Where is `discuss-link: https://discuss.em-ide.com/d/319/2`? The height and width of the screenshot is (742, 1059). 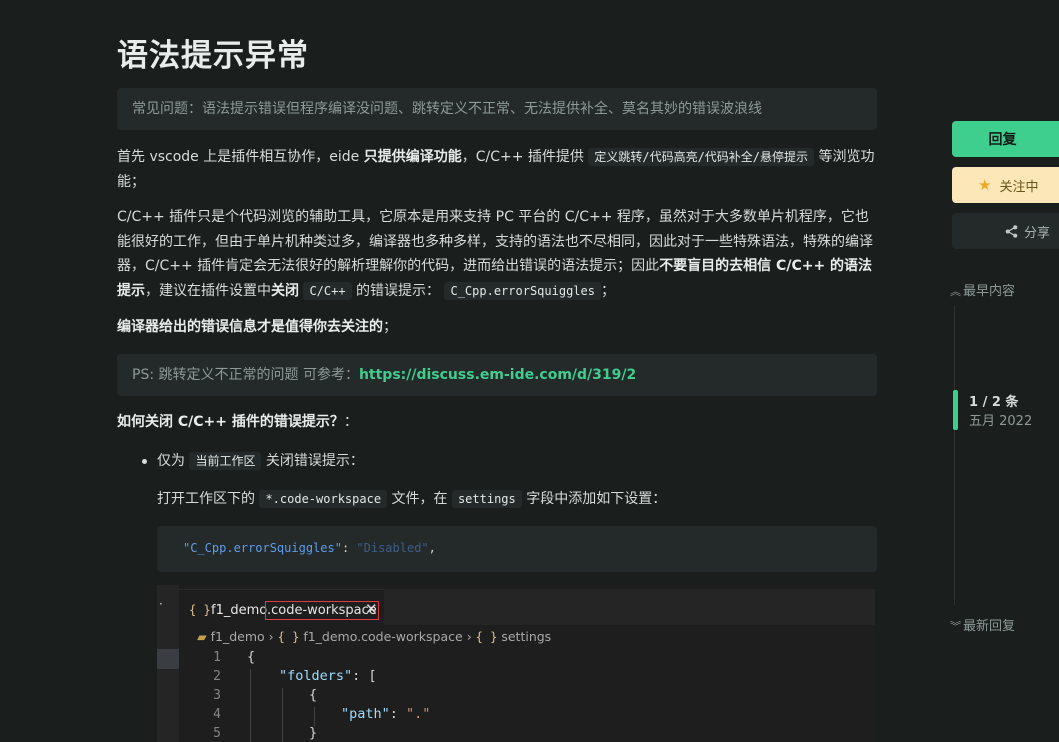 discuss-link: https://discuss.em-ide.com/d/319/2 is located at coordinates (497, 375).